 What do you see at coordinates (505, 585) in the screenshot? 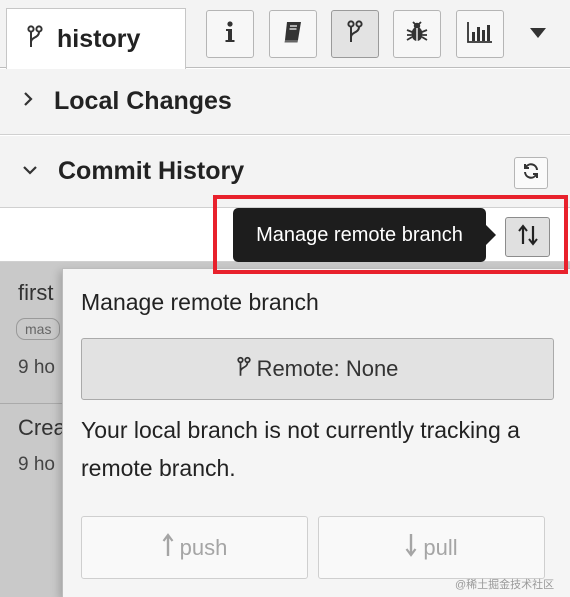
I see `watermark: @稀土掘金技术社区` at bounding box center [505, 585].